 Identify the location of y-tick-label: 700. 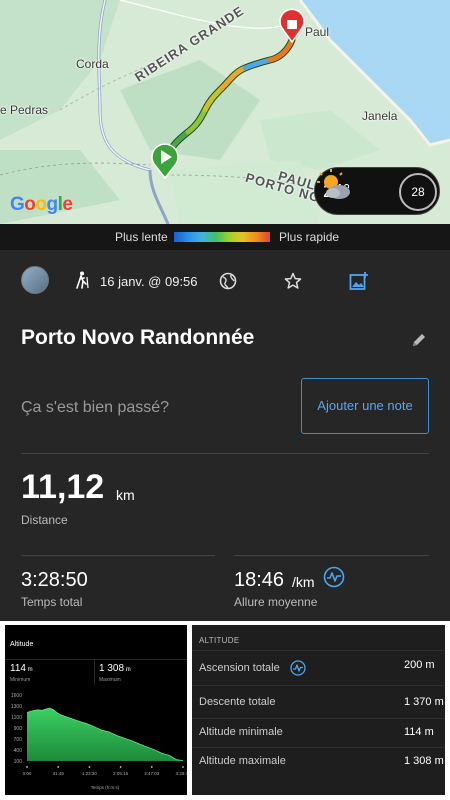
(18, 740).